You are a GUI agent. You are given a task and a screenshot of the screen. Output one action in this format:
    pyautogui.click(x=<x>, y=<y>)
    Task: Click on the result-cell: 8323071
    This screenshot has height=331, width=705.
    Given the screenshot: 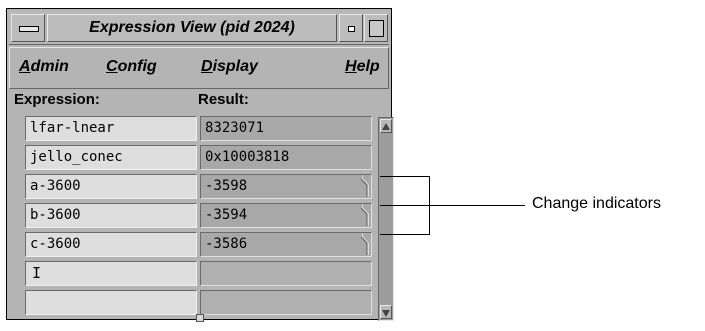 What is the action you would take?
    pyautogui.click(x=286, y=128)
    